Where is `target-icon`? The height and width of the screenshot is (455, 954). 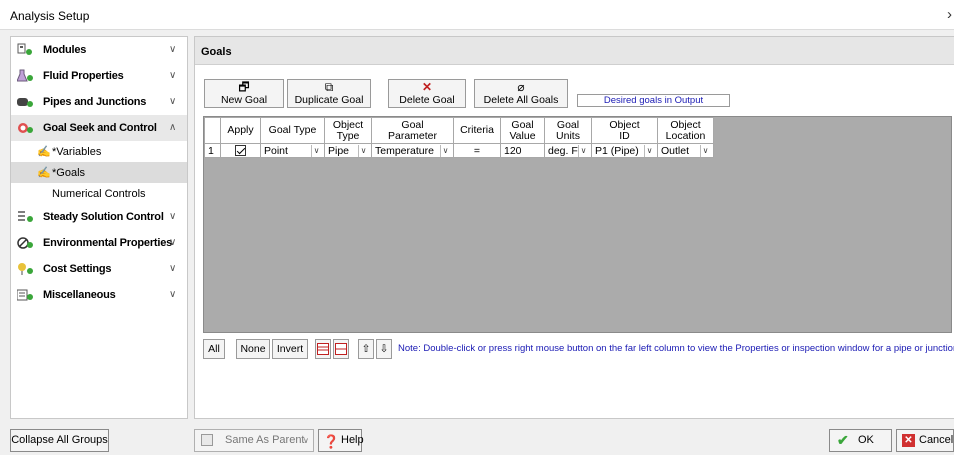 target-icon is located at coordinates (25, 128).